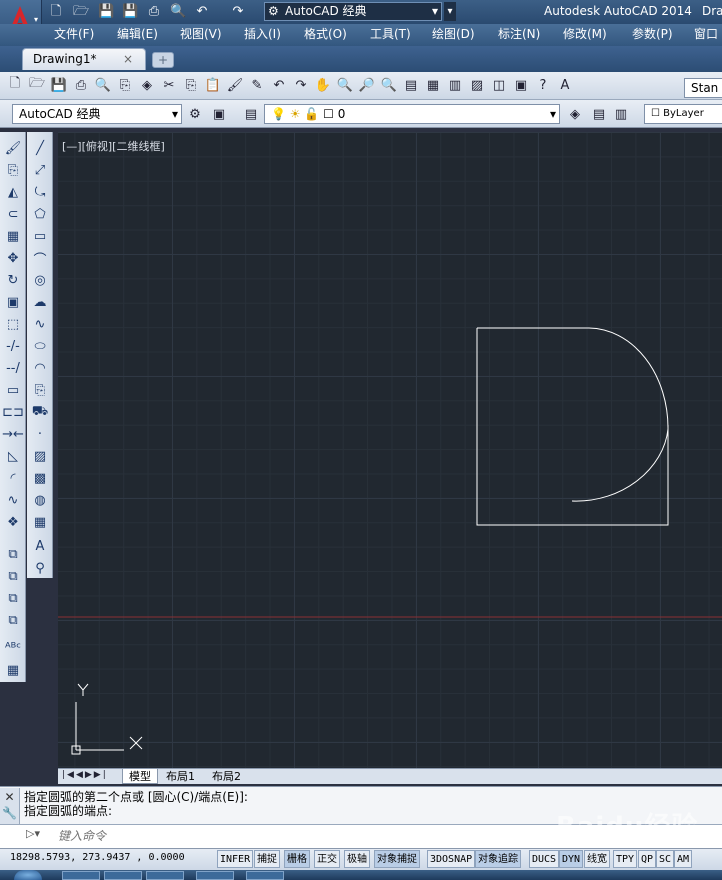 The width and height of the screenshot is (722, 880). What do you see at coordinates (571, 859) in the screenshot?
I see `status-dyn-button: DYN` at bounding box center [571, 859].